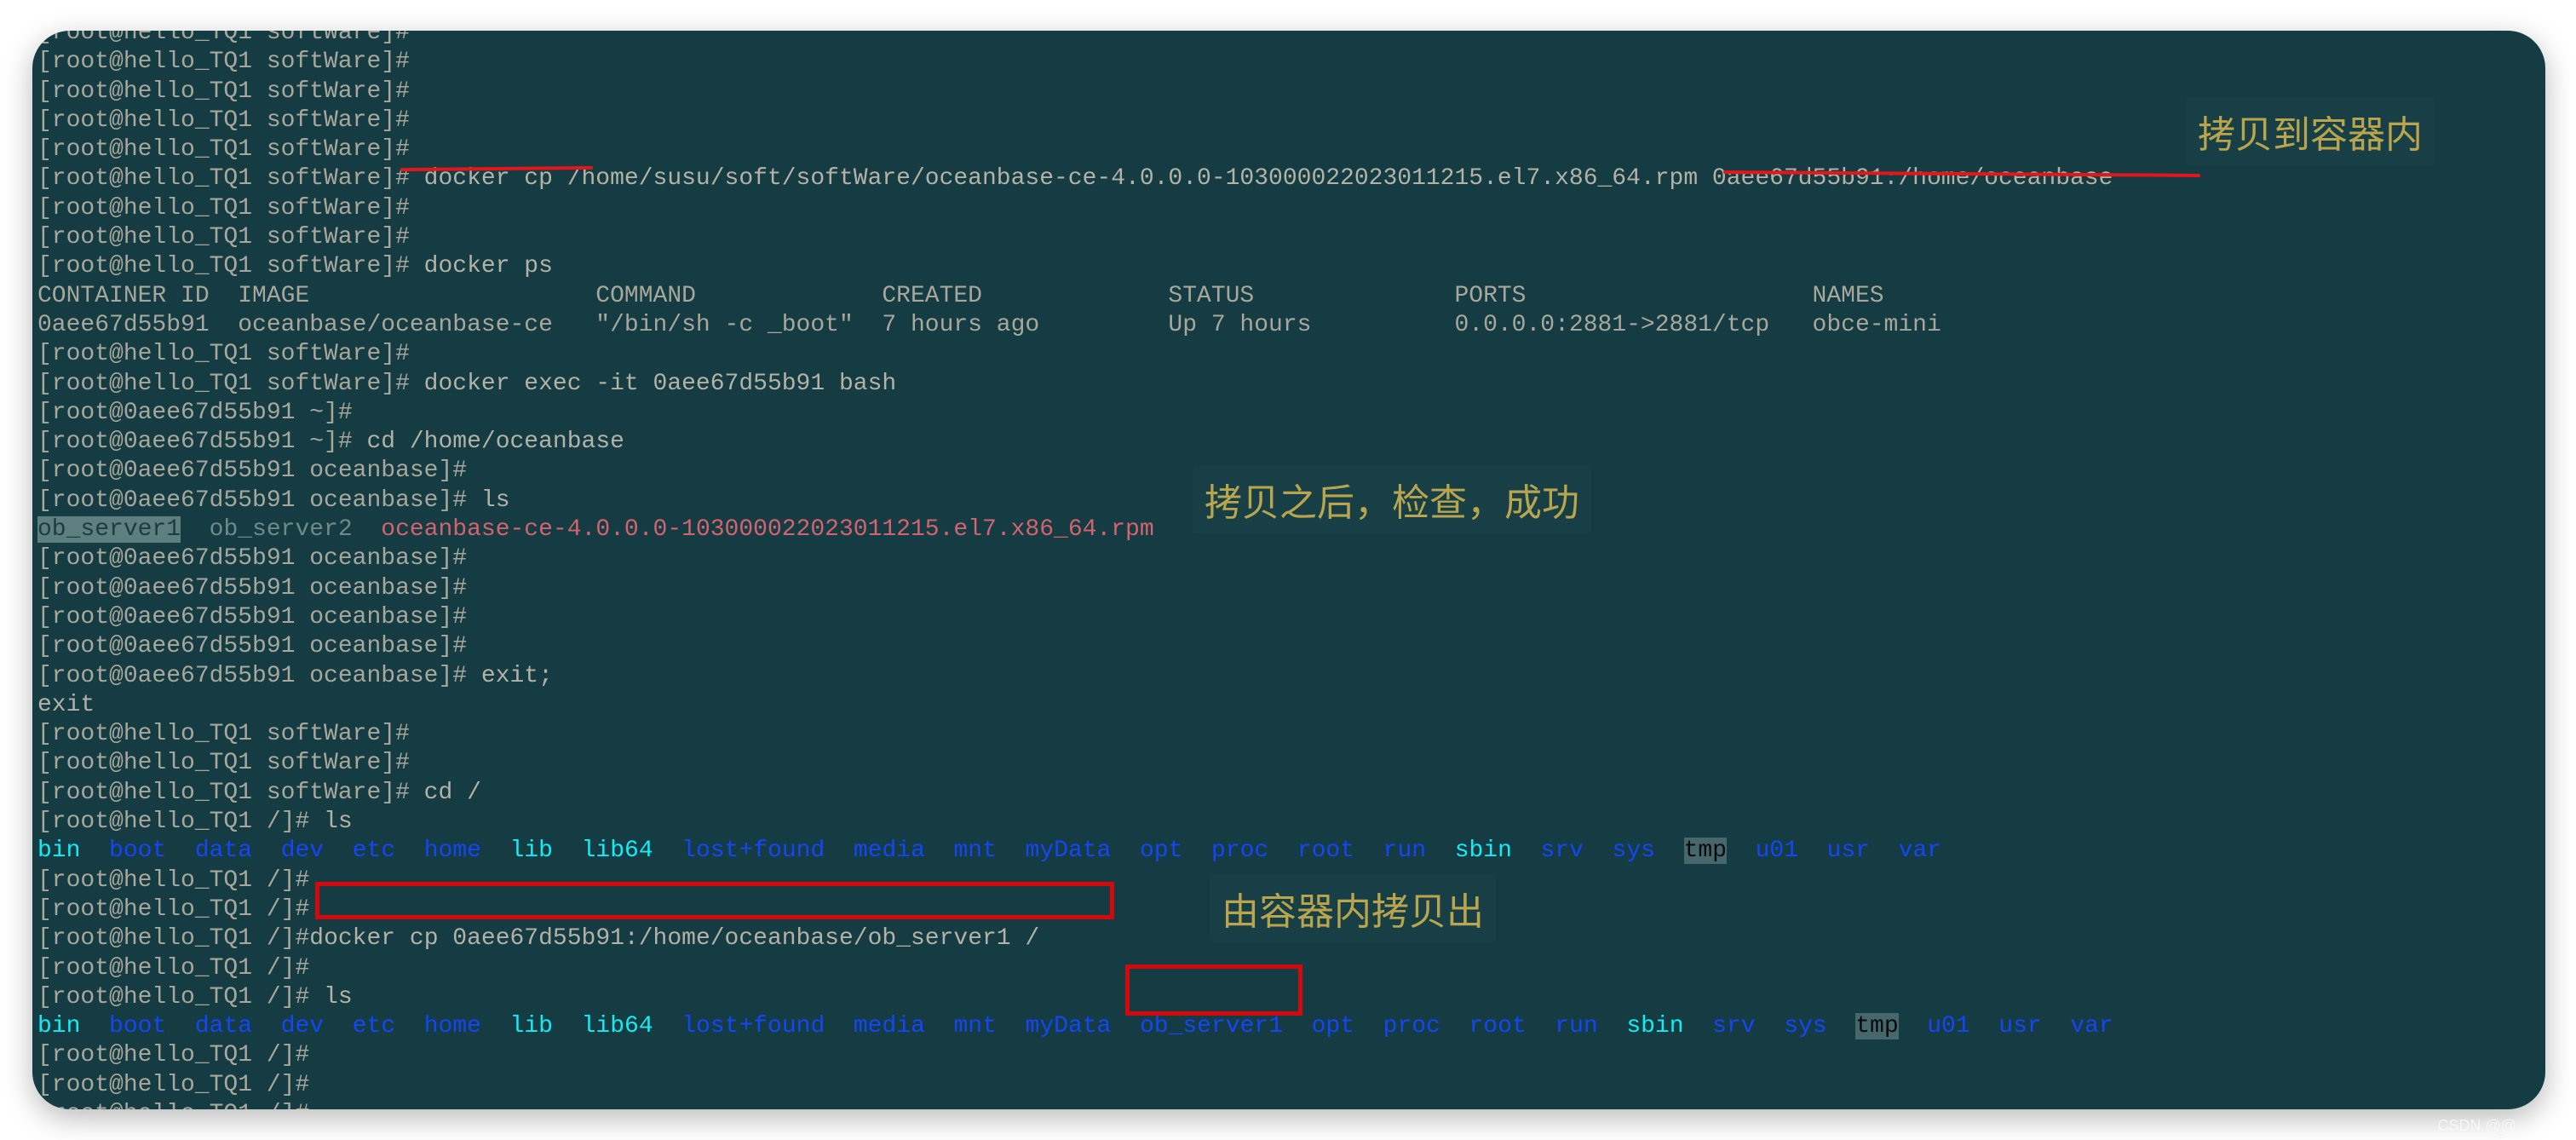 This screenshot has height=1140, width=2576. Describe the element at coordinates (1291, 414) in the screenshot. I see `terminal-line: [root@0aee67d55b91 ~]#` at that location.